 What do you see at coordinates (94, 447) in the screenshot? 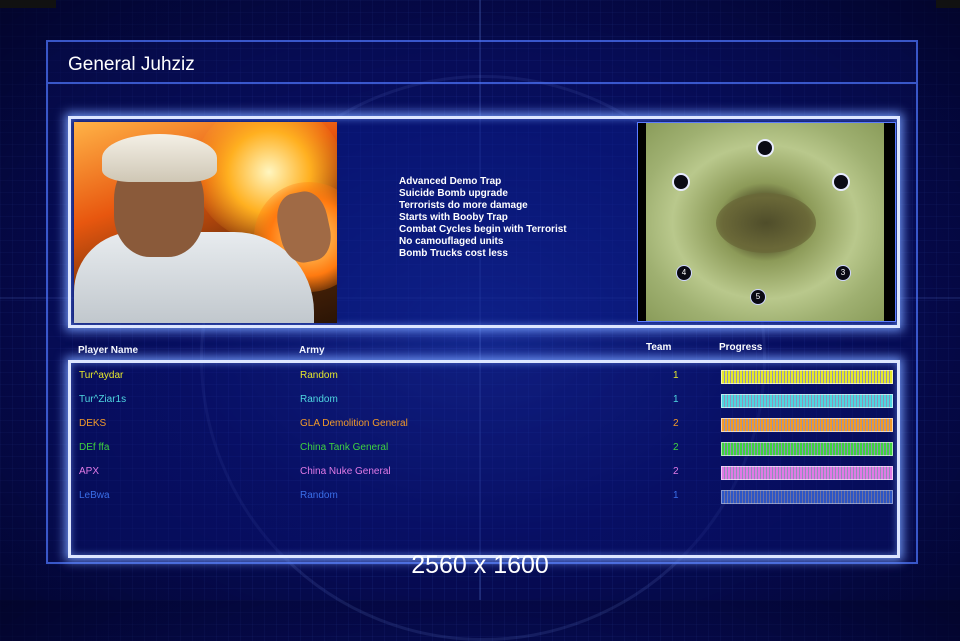
I see `player-name: DEf ffa` at bounding box center [94, 447].